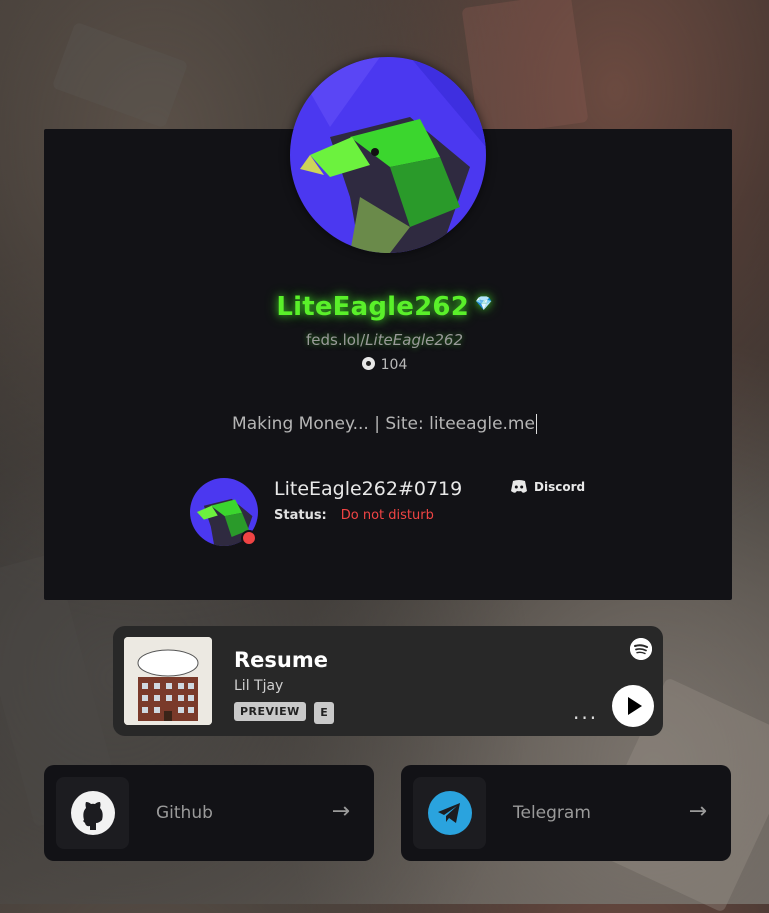  I want to click on profile-bio: Making Money... | Site: liteeagle.me, so click(384, 424).